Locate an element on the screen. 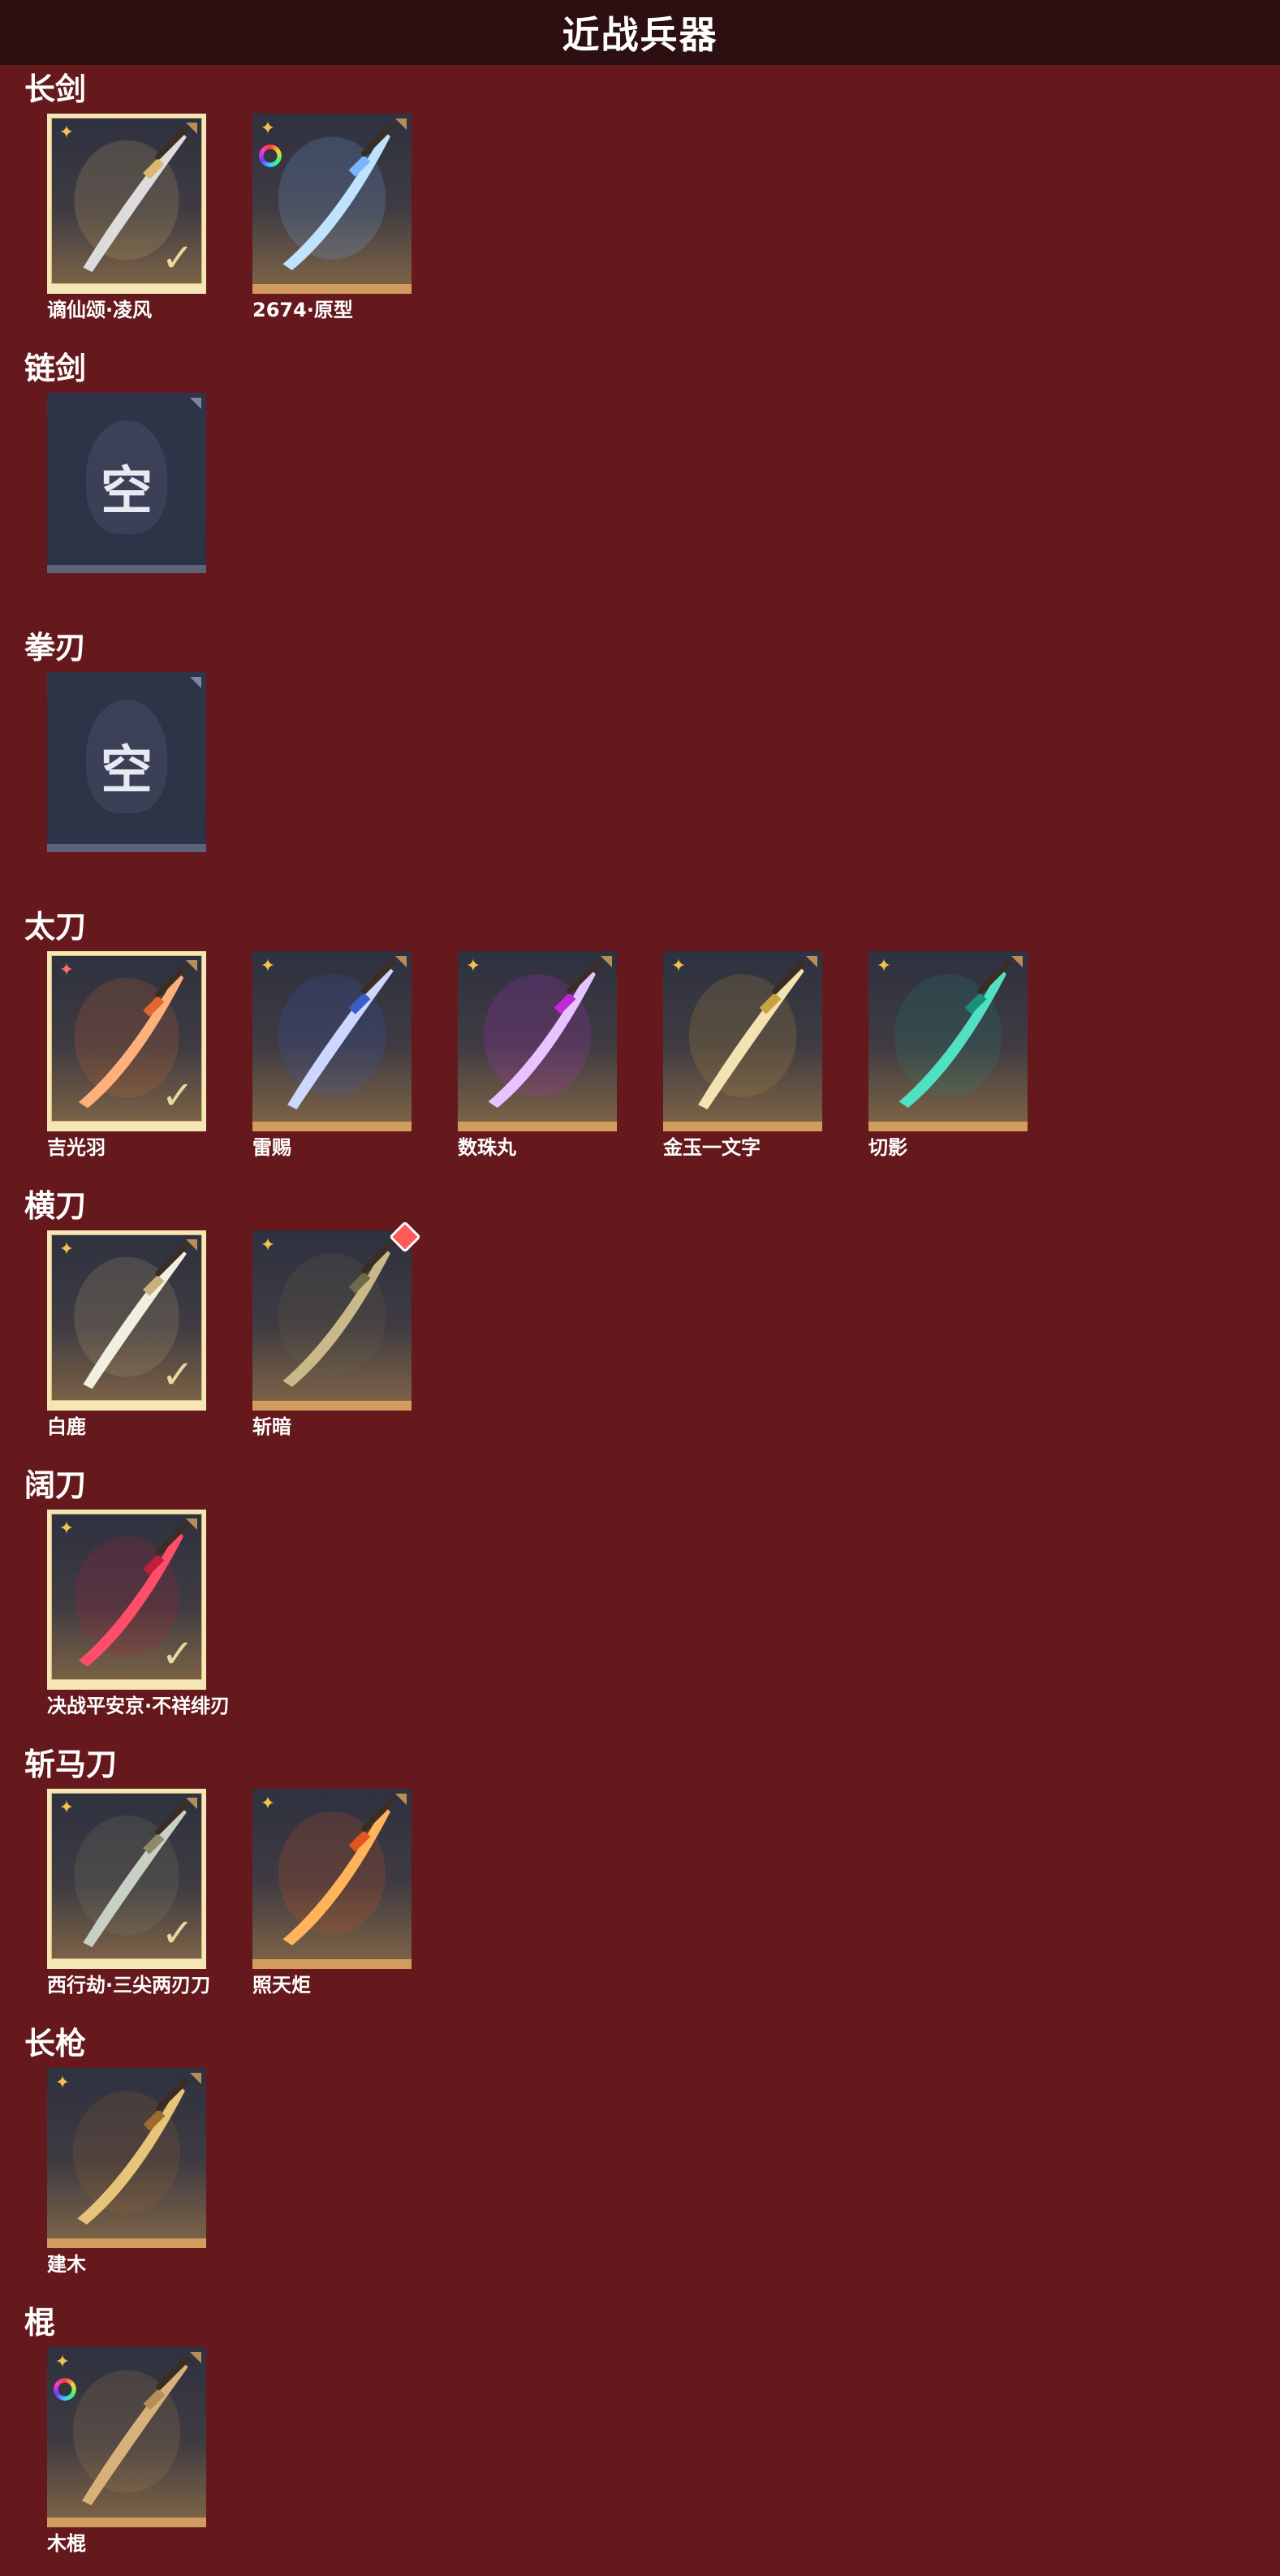  weapon-name: 吉光羽 is located at coordinates (76, 1148).